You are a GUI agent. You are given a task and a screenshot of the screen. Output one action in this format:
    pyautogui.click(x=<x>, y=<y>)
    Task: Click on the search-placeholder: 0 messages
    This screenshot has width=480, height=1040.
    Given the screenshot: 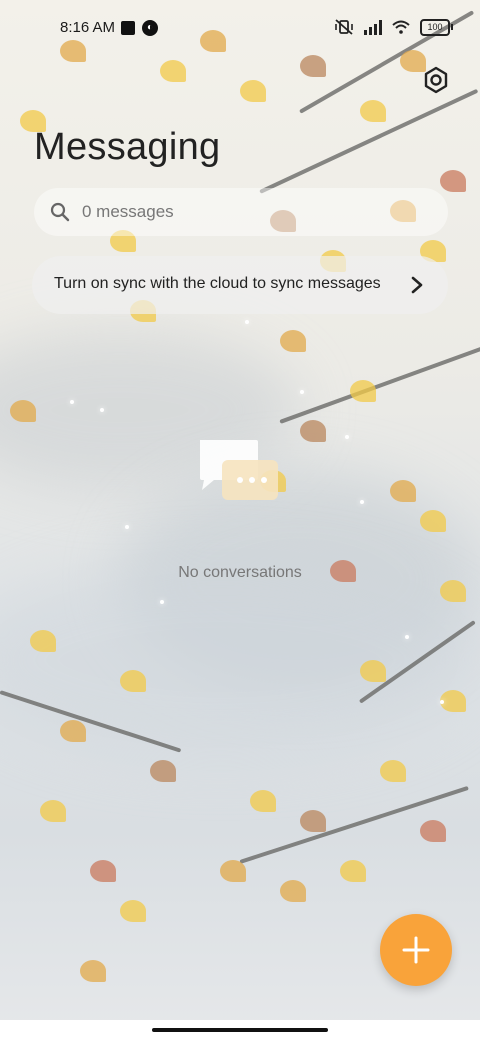 What is the action you would take?
    pyautogui.click(x=128, y=211)
    